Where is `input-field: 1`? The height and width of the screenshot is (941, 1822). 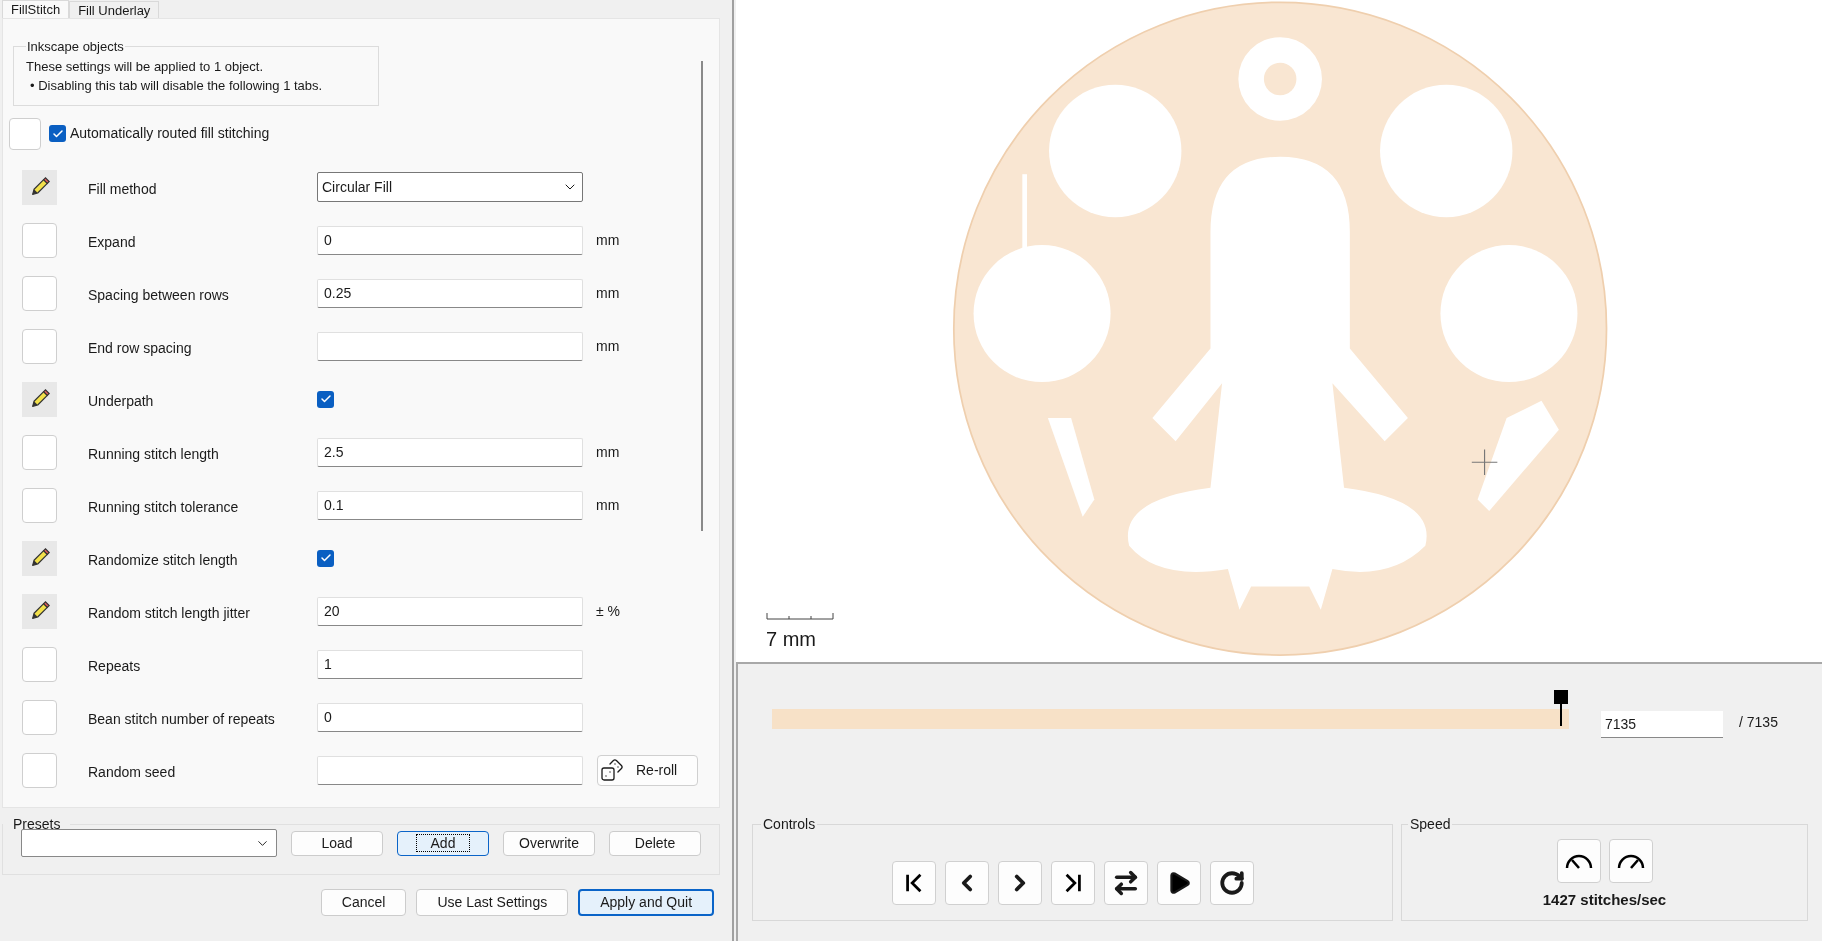 input-field: 1 is located at coordinates (450, 664).